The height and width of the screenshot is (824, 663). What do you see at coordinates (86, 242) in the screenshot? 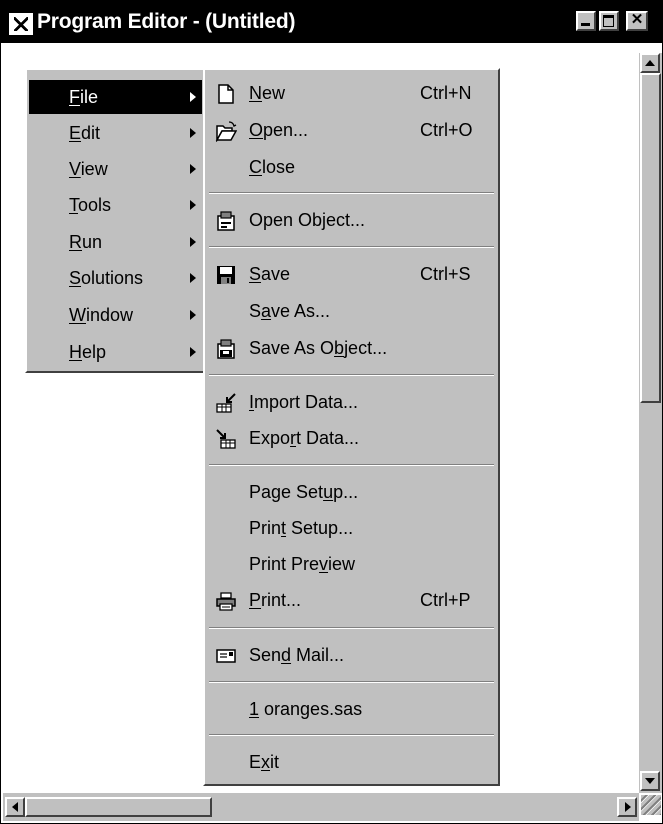
I see `menu-item-label: Run` at bounding box center [86, 242].